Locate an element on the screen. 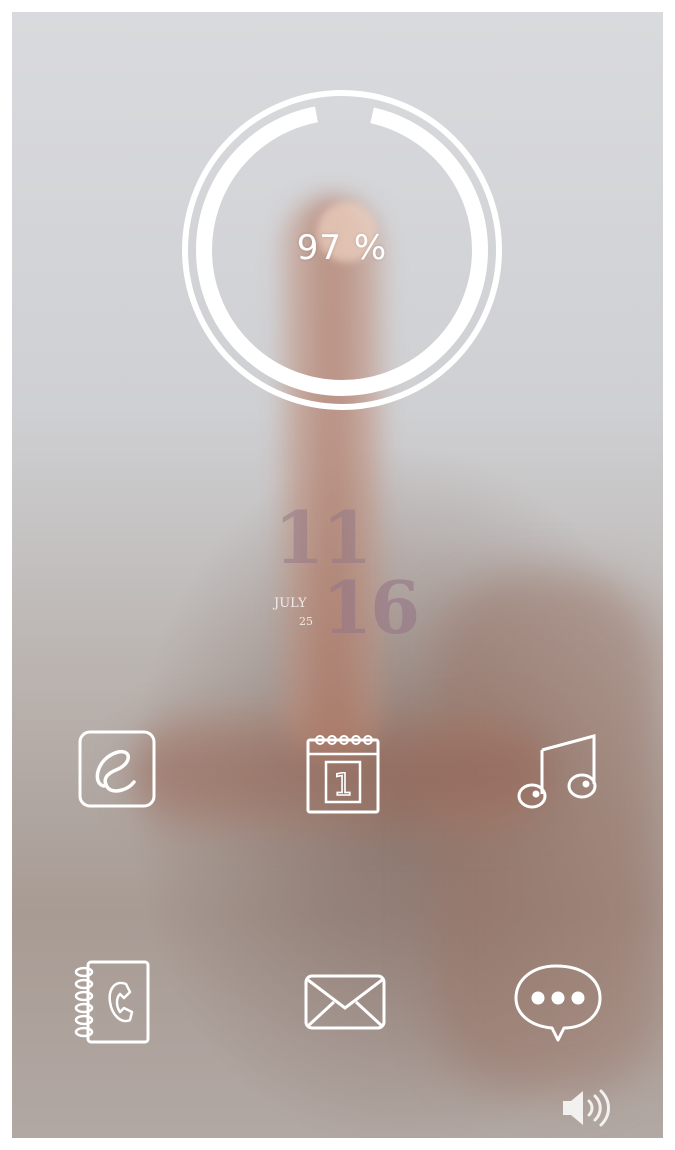  browser-app-button is located at coordinates (117, 769).